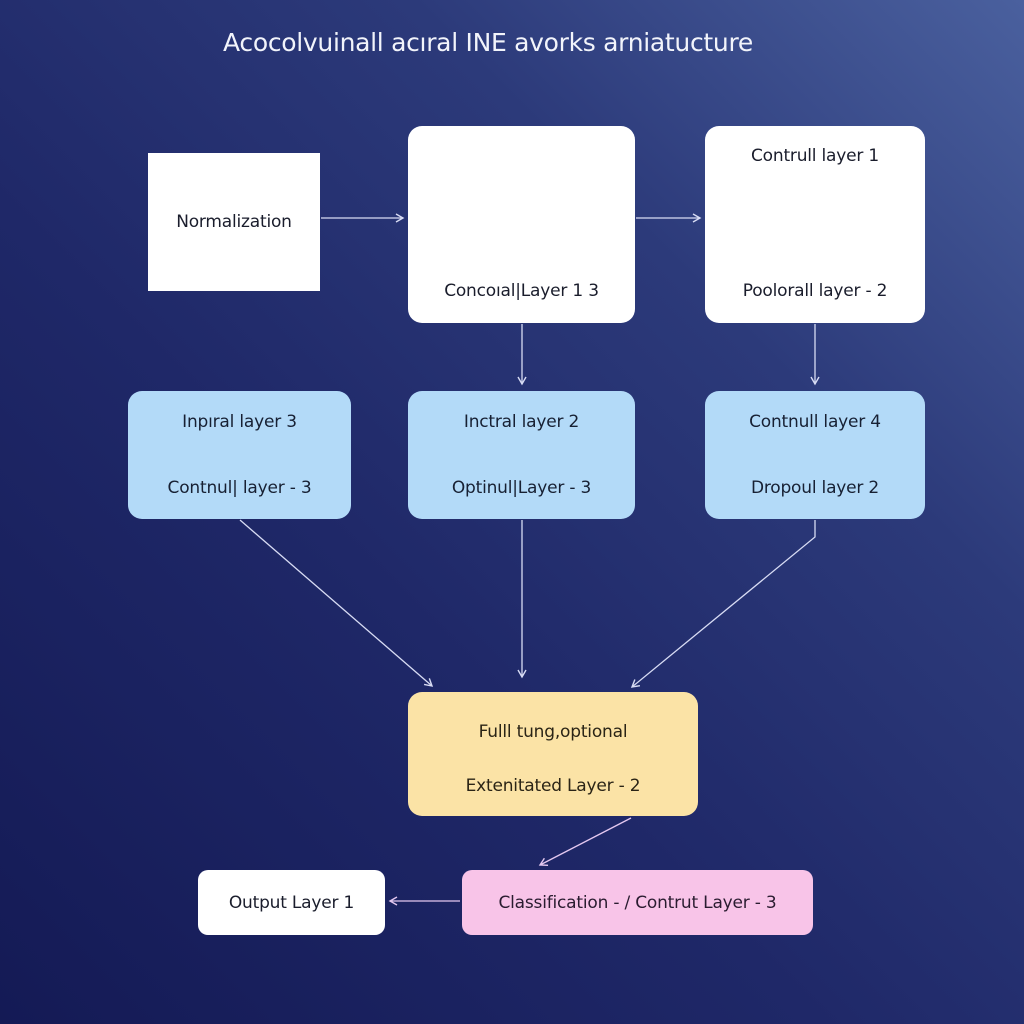  Describe the element at coordinates (239, 488) in the screenshot. I see `node-label-bottom: Contnul| layer - 3` at that location.